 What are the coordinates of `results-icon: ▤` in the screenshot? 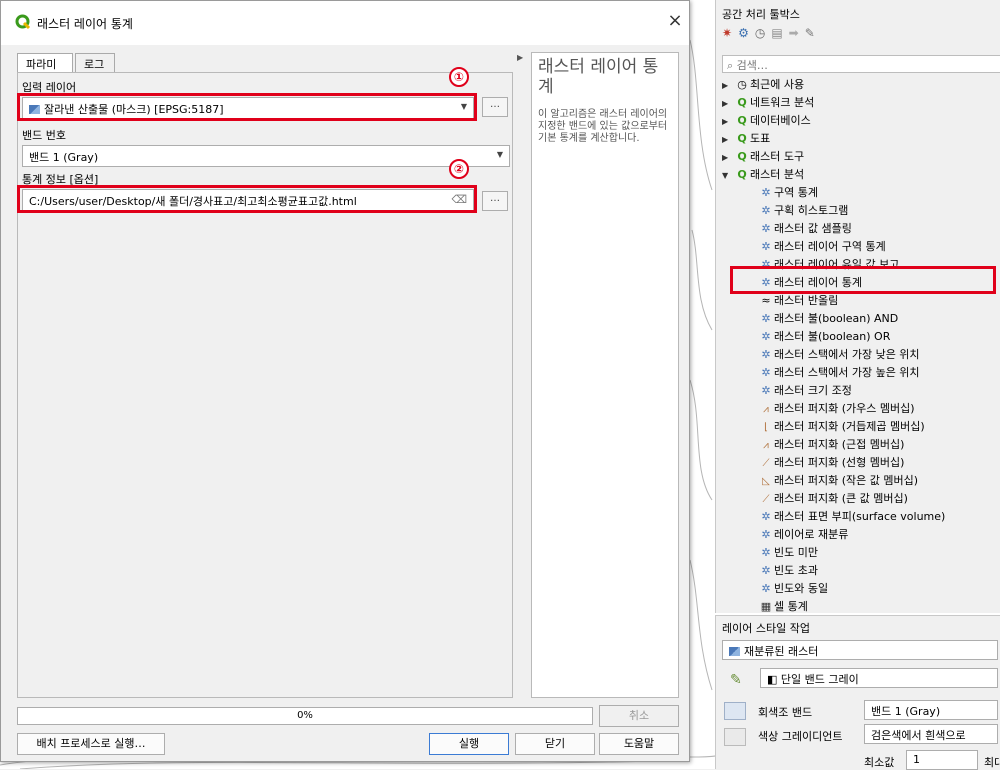 It's located at (779, 33).